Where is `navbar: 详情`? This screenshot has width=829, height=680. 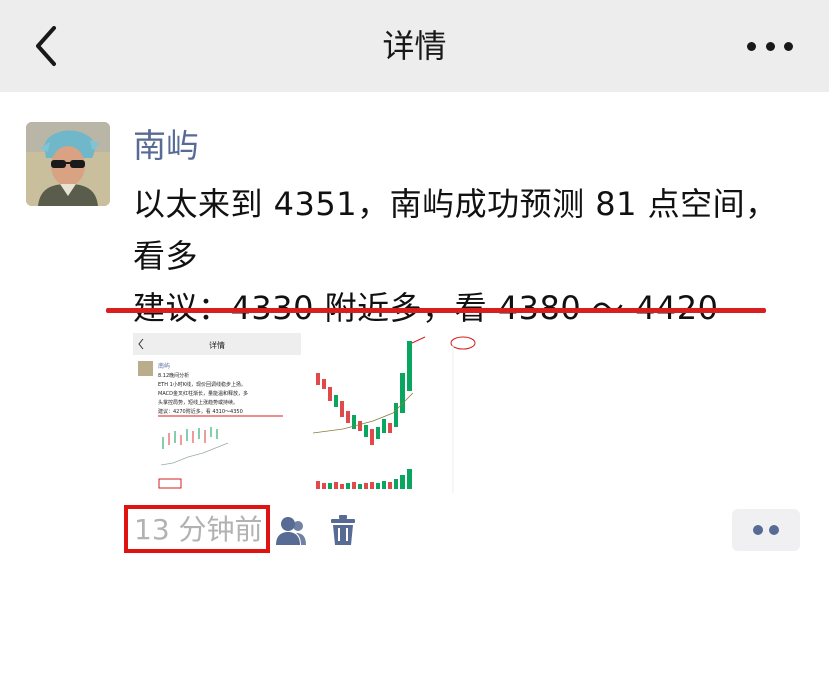
navbar: 详情 is located at coordinates (414, 46).